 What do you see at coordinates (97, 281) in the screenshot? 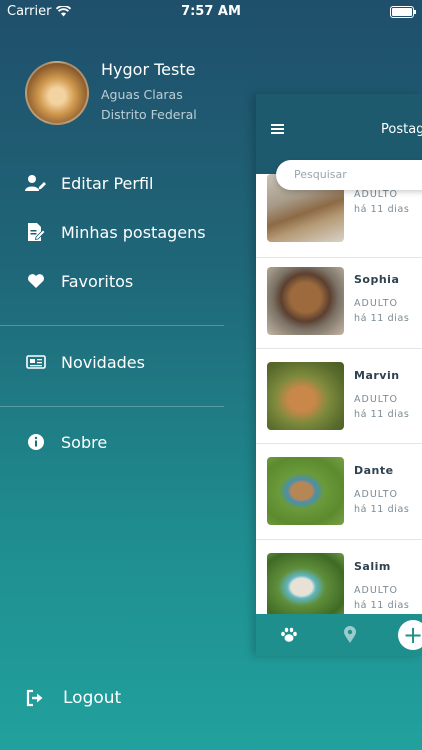
I see `menu-label-favorites: Favoritos` at bounding box center [97, 281].